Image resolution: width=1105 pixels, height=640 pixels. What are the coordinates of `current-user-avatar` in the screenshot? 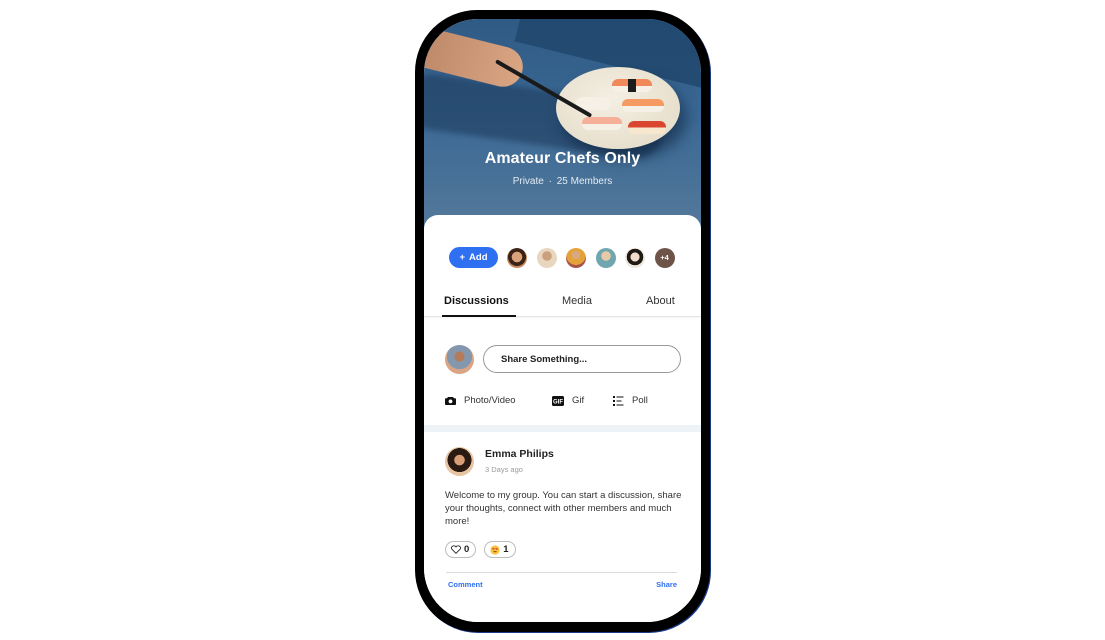 It's located at (459, 359).